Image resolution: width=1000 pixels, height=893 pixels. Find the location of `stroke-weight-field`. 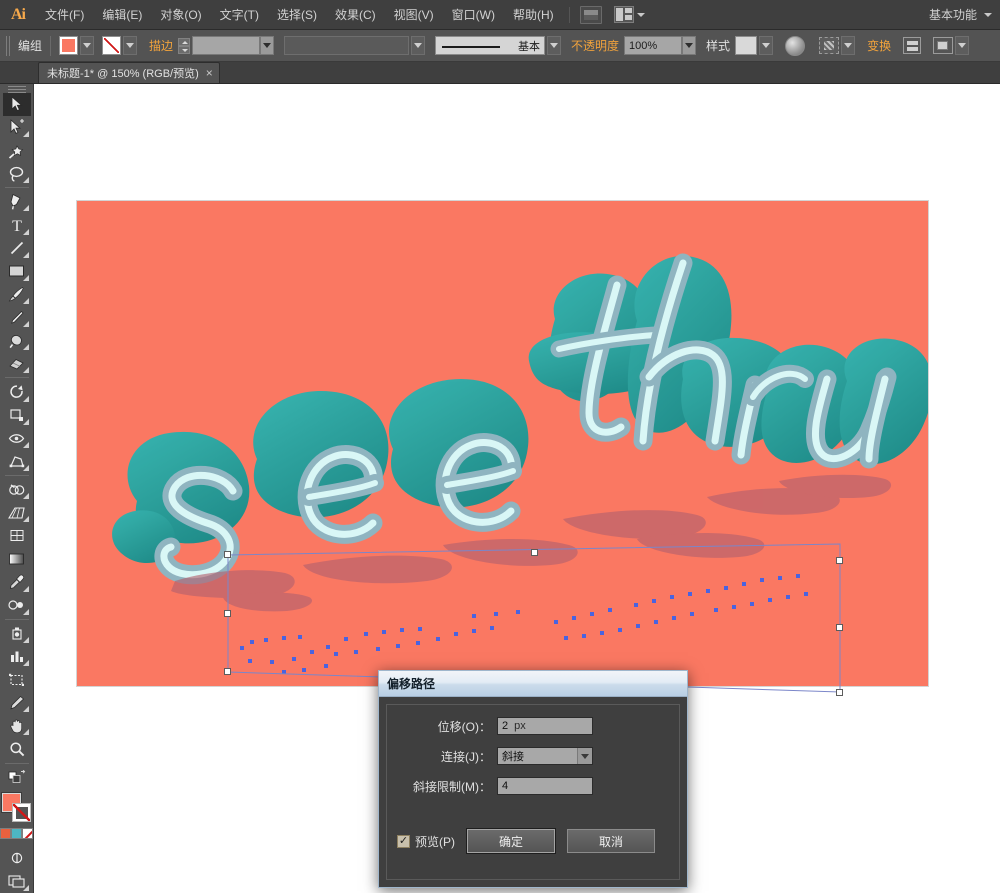

stroke-weight-field is located at coordinates (226, 45).